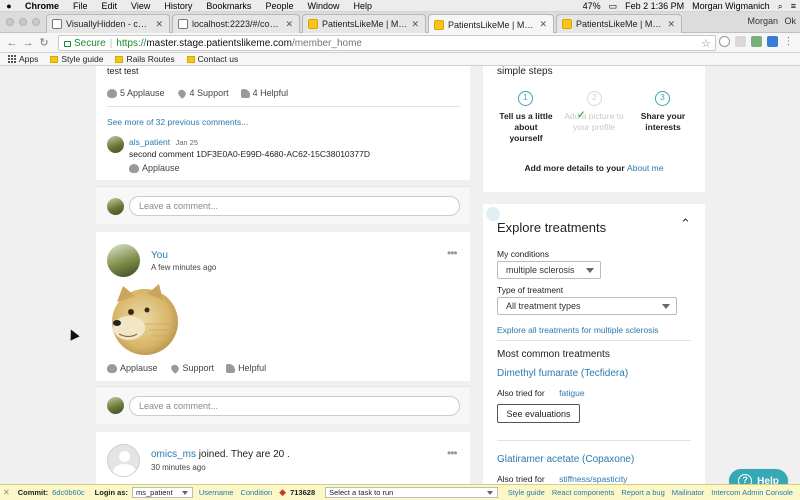 This screenshot has width=800, height=500. I want to click on extension-clock-icon, so click(724, 41).